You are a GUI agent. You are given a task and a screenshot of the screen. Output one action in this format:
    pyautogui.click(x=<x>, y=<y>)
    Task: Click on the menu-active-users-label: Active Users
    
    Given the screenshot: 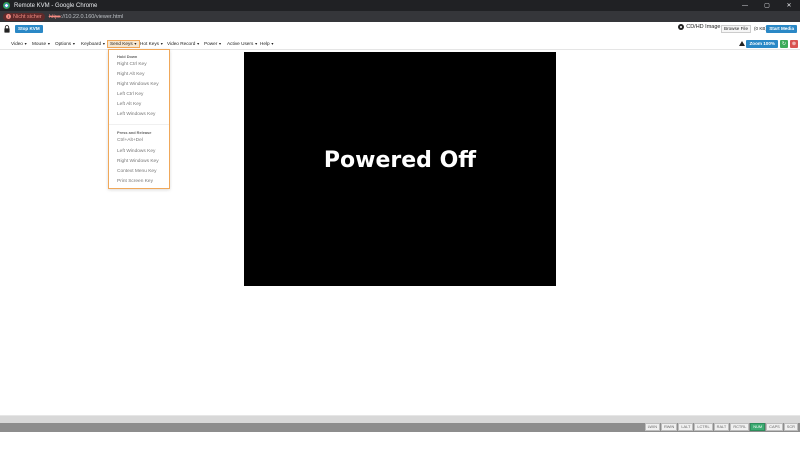 What is the action you would take?
    pyautogui.click(x=240, y=43)
    